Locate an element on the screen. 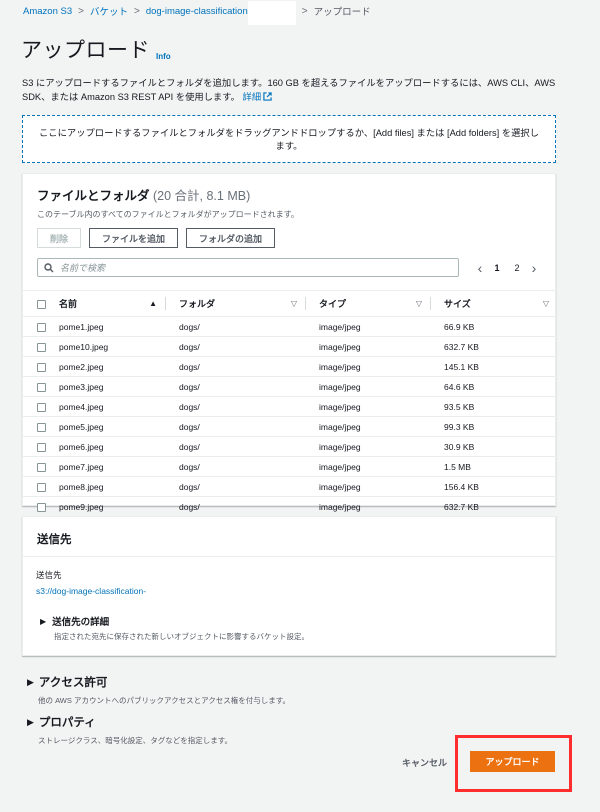 Image resolution: width=600 pixels, height=812 pixels. add-folder-button: フォルダの追加 is located at coordinates (231, 238).